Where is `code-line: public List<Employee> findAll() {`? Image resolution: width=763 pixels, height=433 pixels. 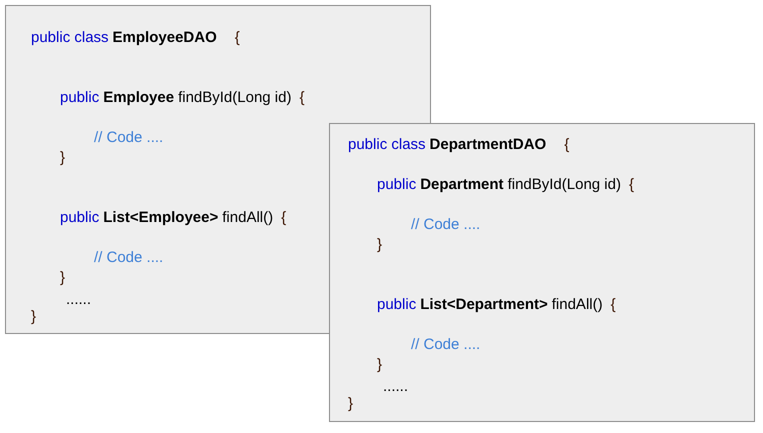
code-line: public List<Employee> findAll() { is located at coordinates (174, 218).